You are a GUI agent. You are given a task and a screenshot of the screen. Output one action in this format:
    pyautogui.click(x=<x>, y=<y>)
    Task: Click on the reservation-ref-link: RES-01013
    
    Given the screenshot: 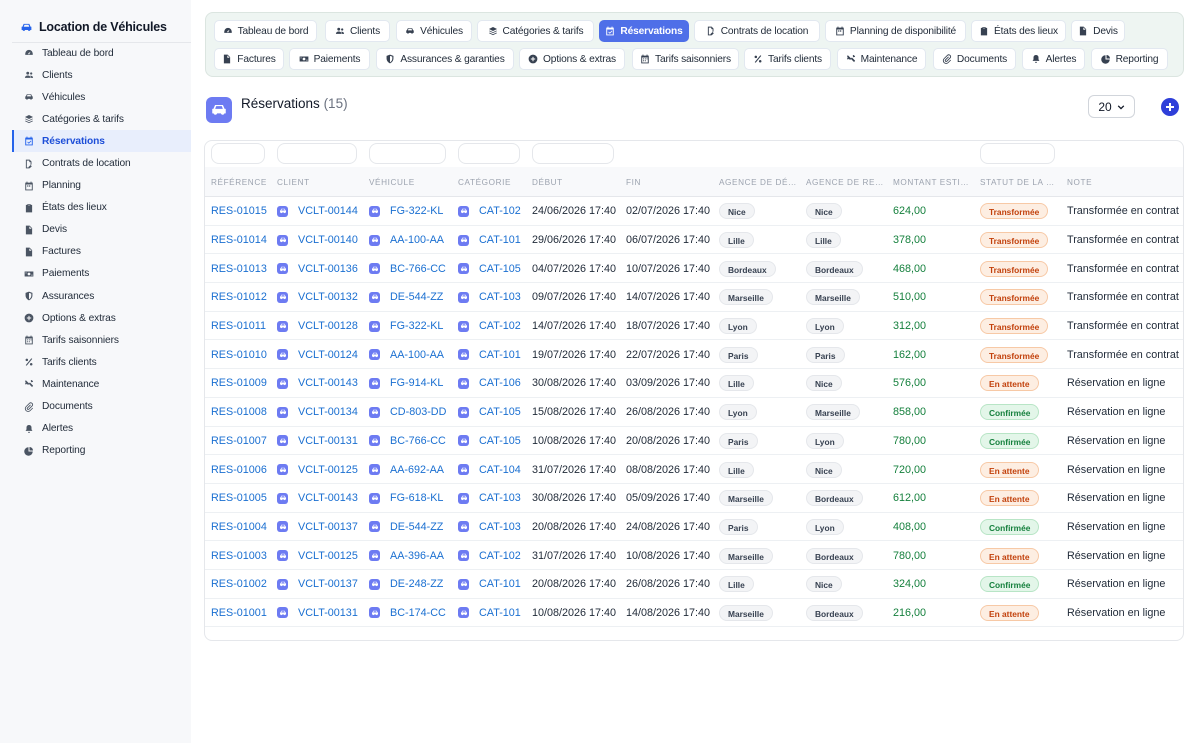 What is the action you would take?
    pyautogui.click(x=239, y=269)
    